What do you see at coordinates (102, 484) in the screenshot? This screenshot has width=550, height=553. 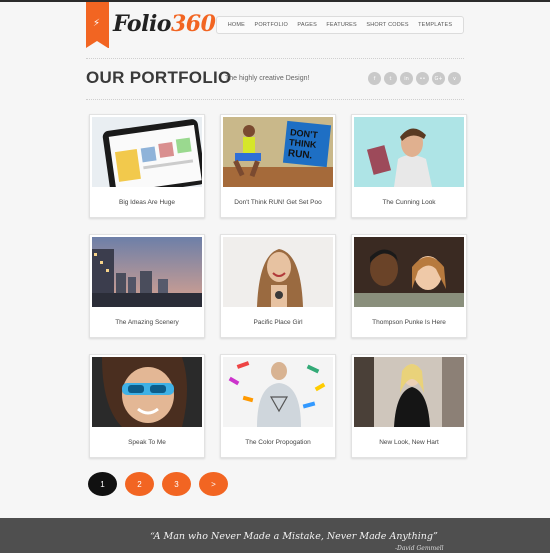 I see `page-1-button: 1` at bounding box center [102, 484].